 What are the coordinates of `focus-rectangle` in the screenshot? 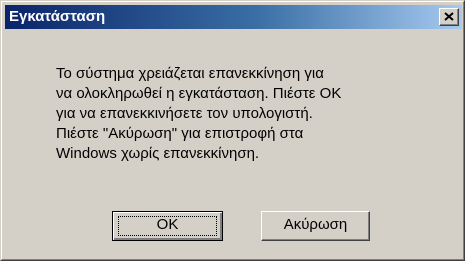 It's located at (167, 226).